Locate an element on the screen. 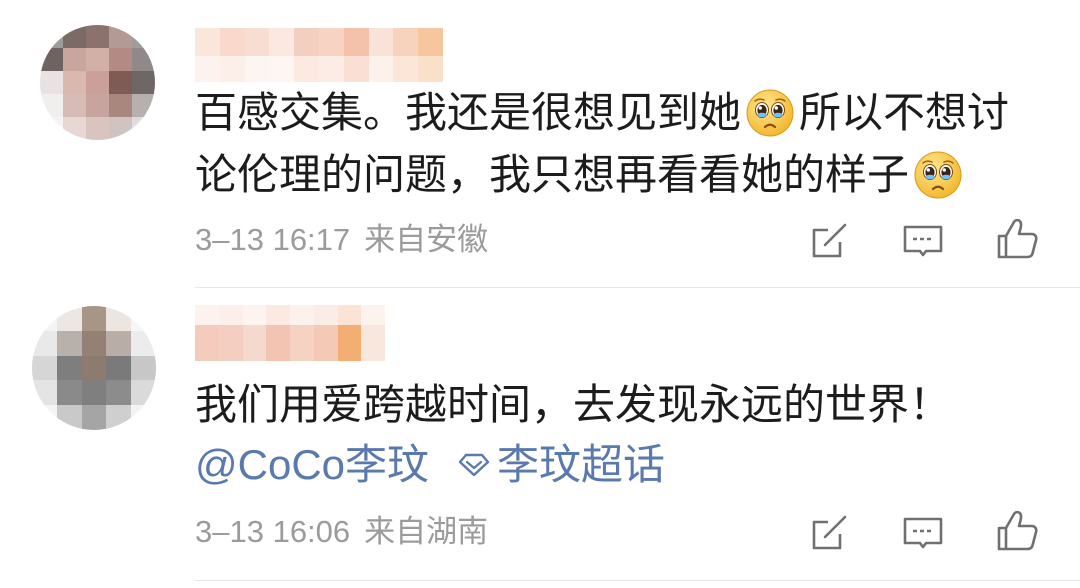  comment-date: 3–13 16:17 is located at coordinates (273, 239).